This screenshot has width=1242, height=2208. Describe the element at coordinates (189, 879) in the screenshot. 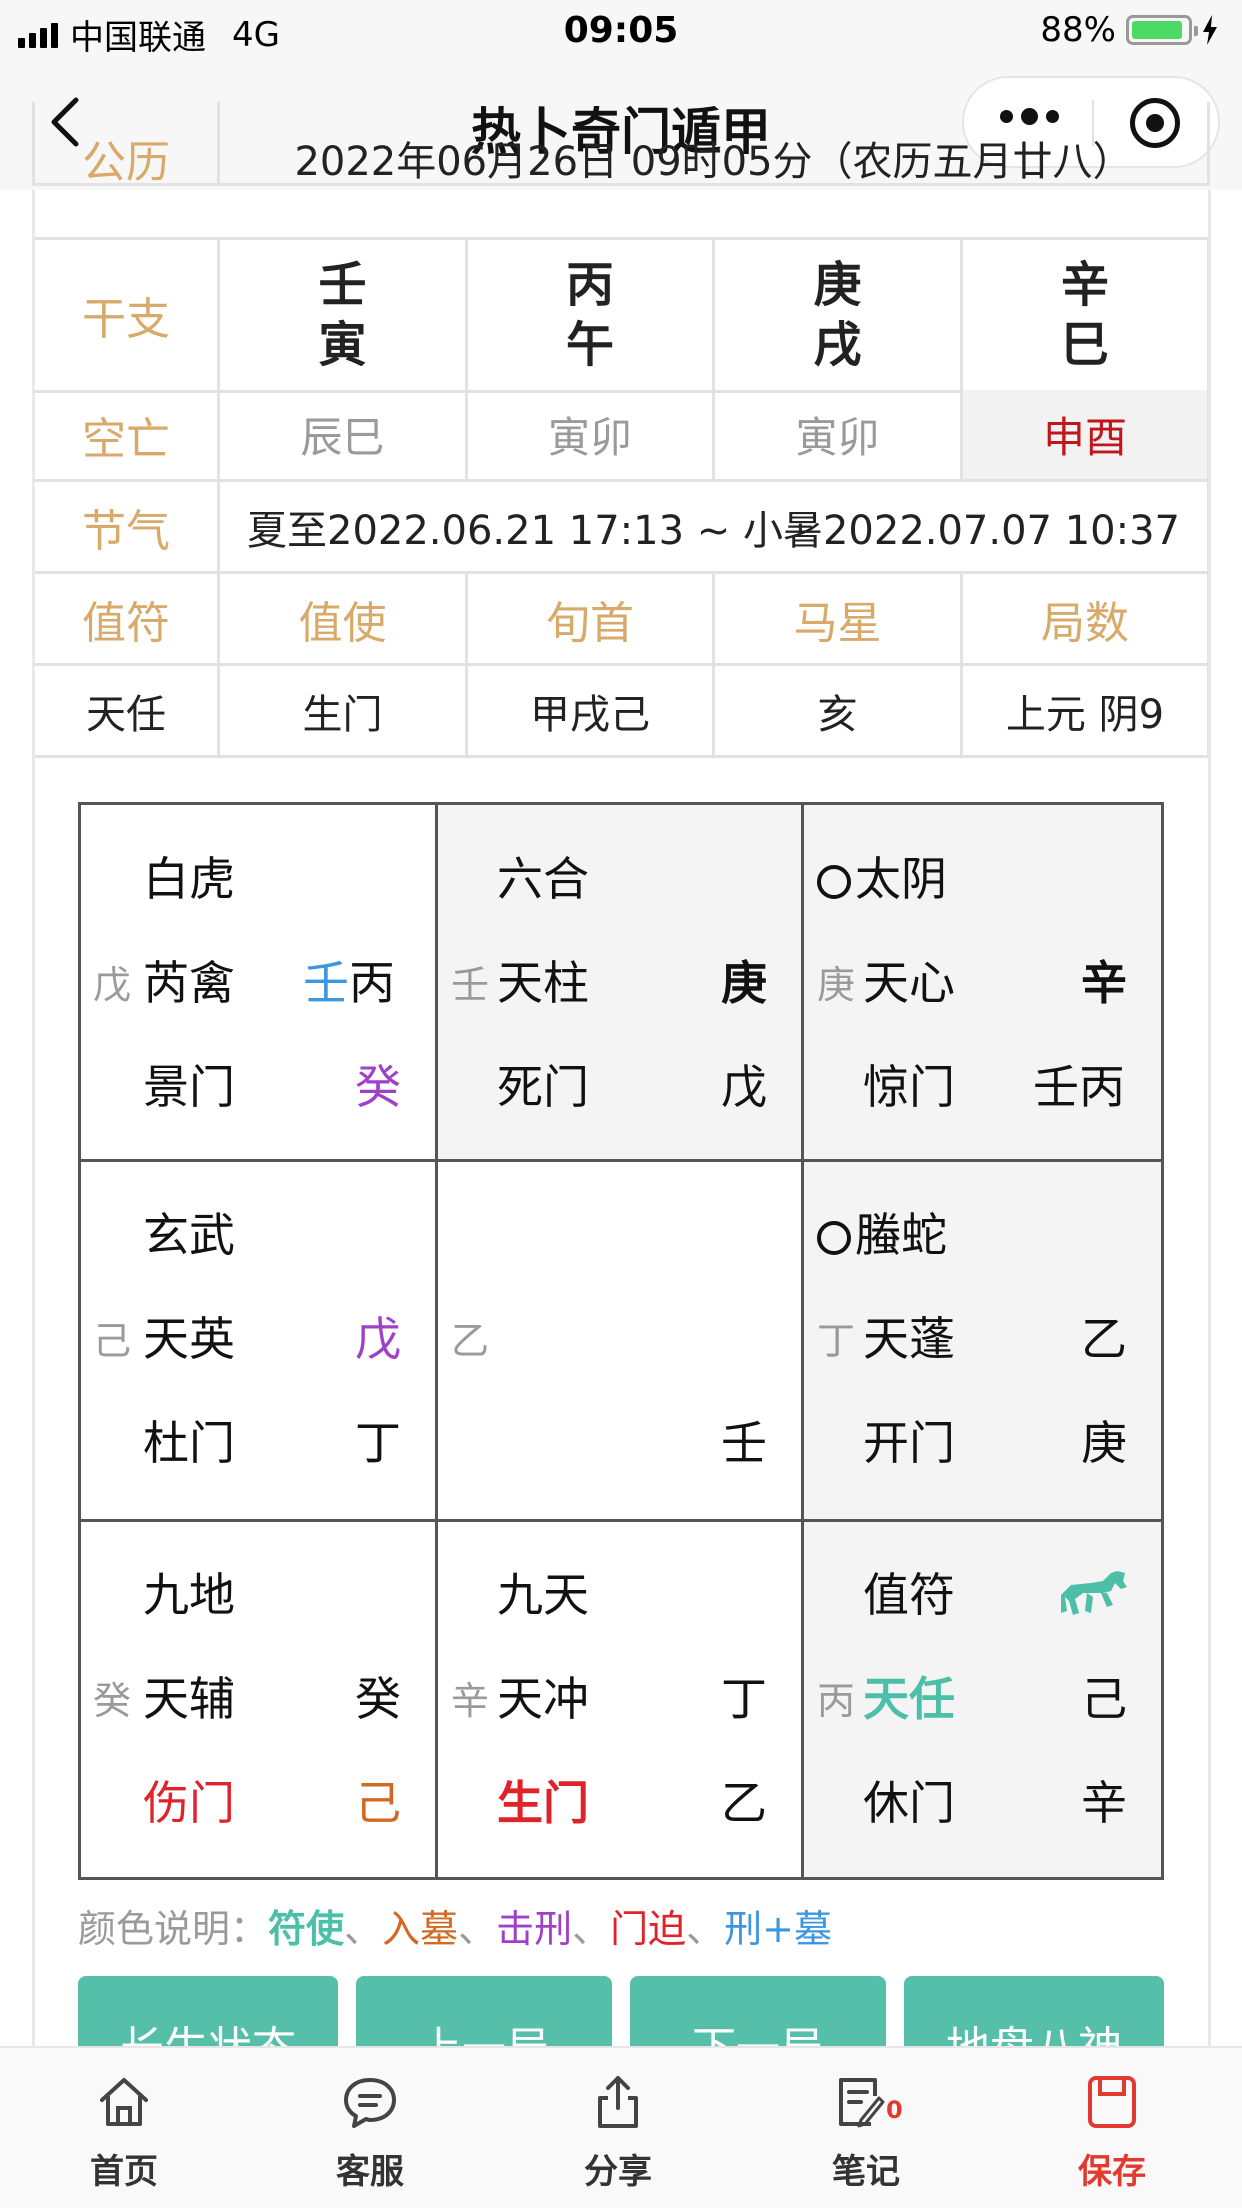

I see `palace-god: 白虎` at that location.